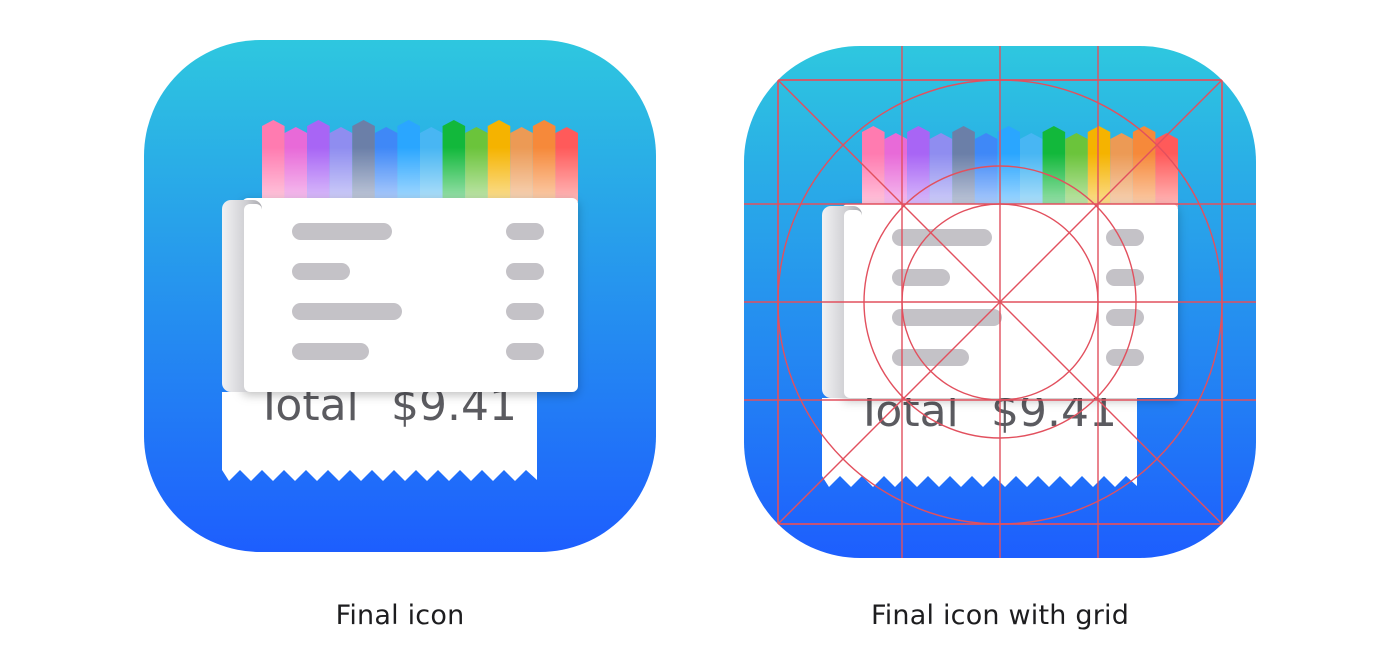 Image resolution: width=1400 pixels, height=660 pixels. What do you see at coordinates (400, 615) in the screenshot?
I see `caption-final-icon: Final icon` at bounding box center [400, 615].